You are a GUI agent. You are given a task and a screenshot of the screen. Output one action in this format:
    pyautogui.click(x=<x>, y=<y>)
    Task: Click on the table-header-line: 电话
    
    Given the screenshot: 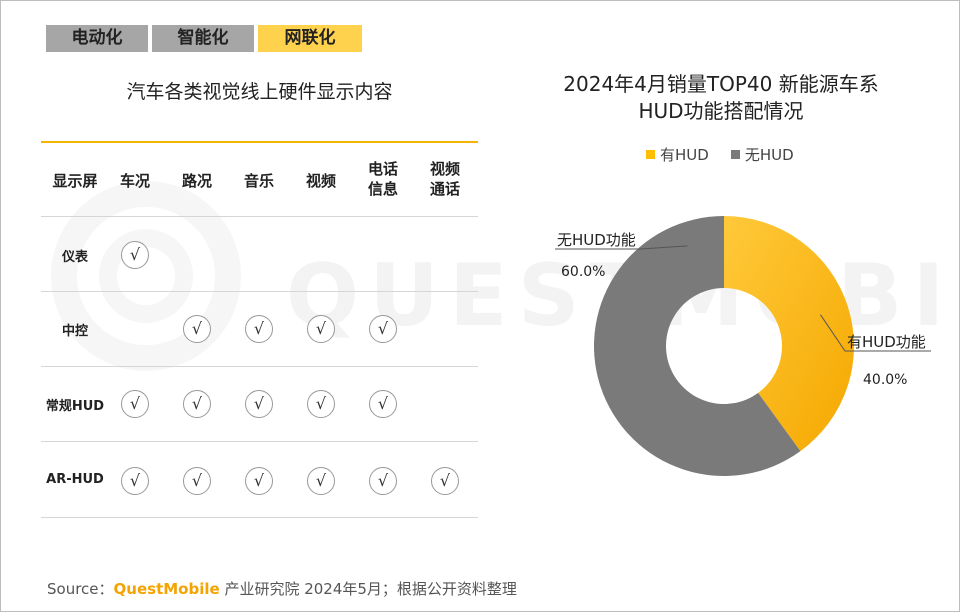 What is the action you would take?
    pyautogui.click(x=382, y=169)
    